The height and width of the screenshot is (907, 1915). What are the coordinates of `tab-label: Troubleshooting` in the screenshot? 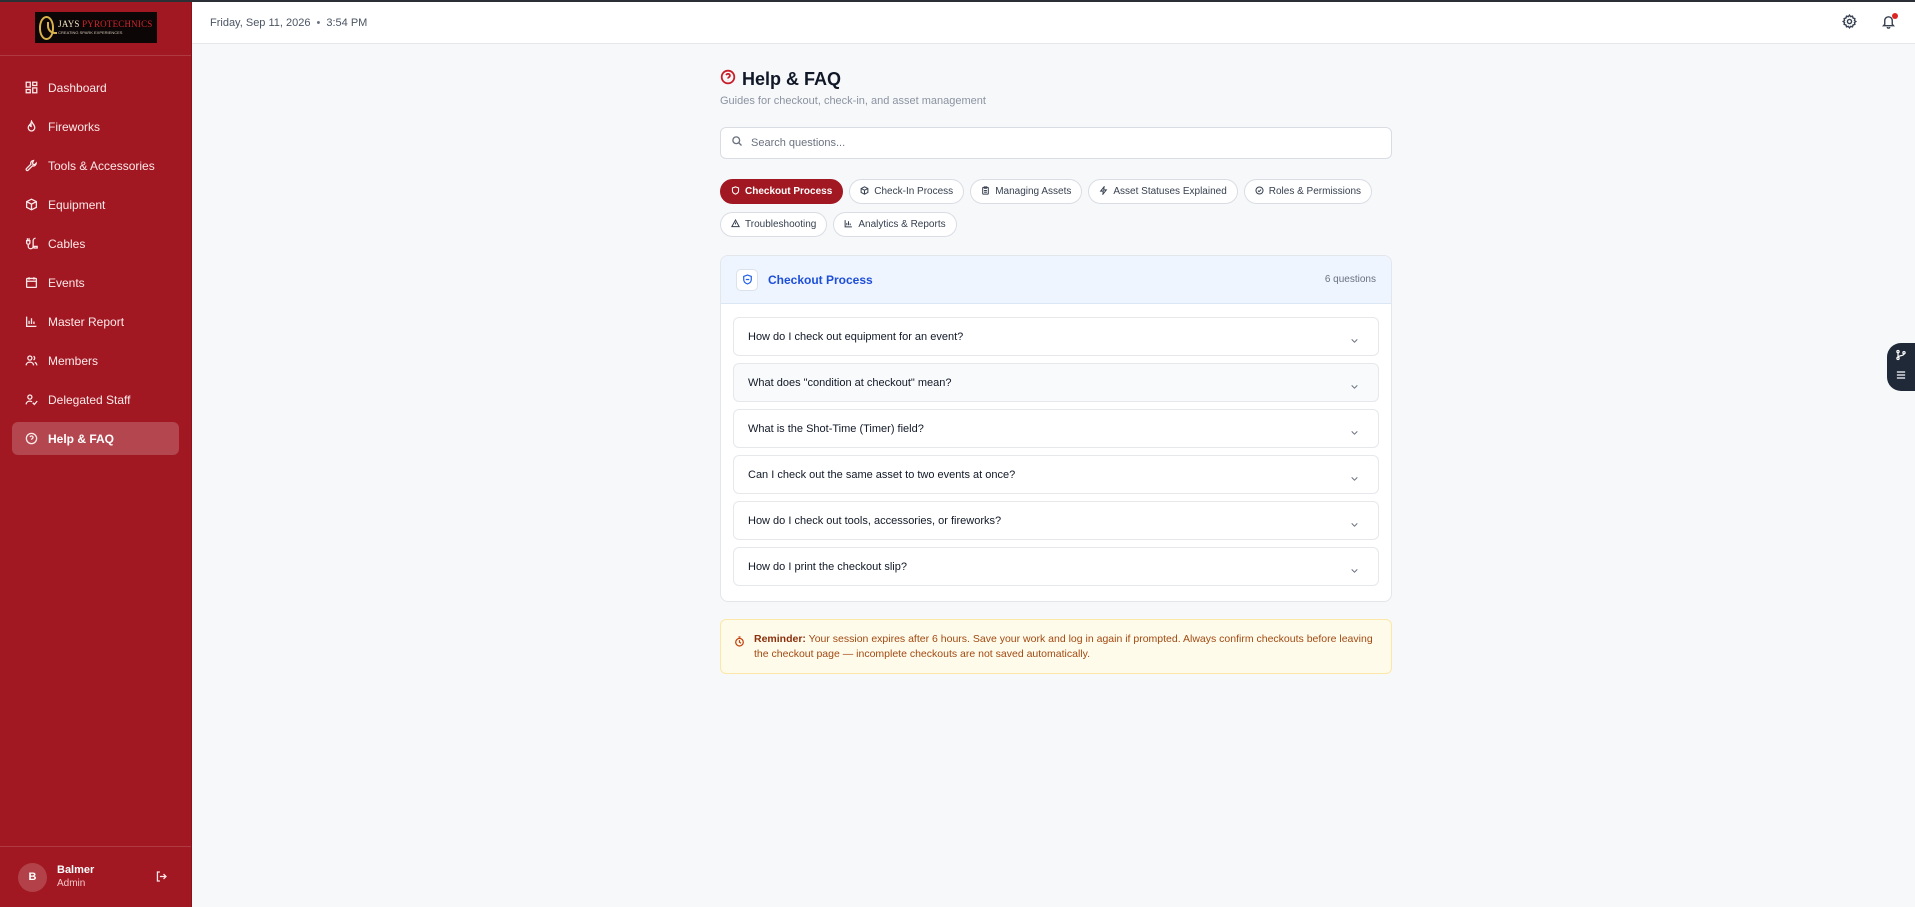 It's located at (781, 224).